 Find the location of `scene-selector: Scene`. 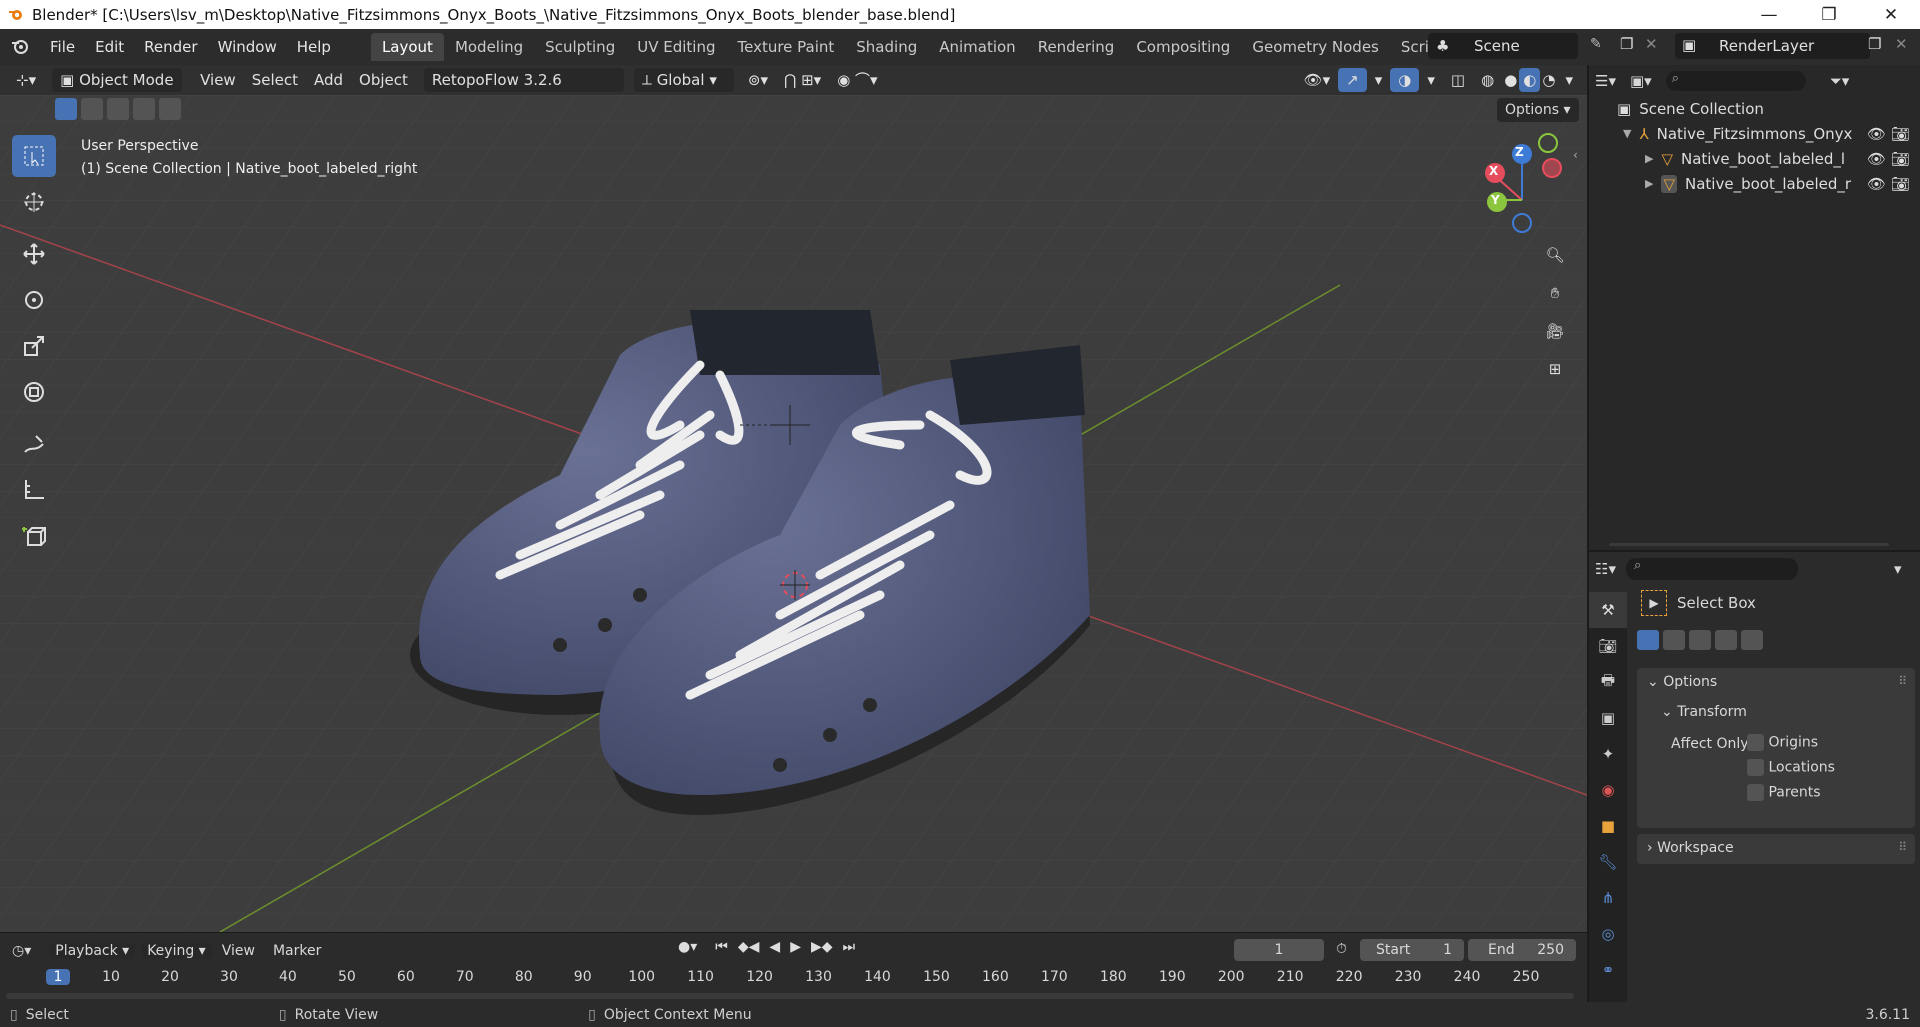

scene-selector: Scene is located at coordinates (1503, 46).